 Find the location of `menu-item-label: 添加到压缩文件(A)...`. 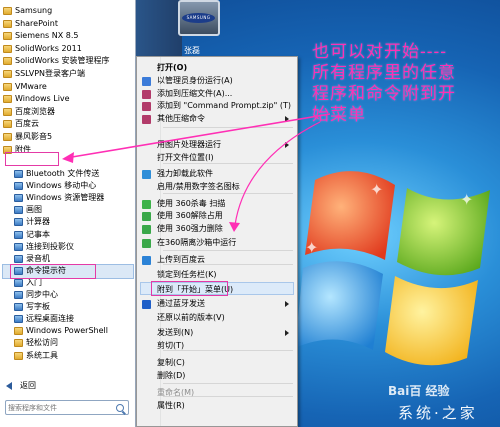

menu-item-label: 添加到压缩文件(A)... is located at coordinates (195, 93).